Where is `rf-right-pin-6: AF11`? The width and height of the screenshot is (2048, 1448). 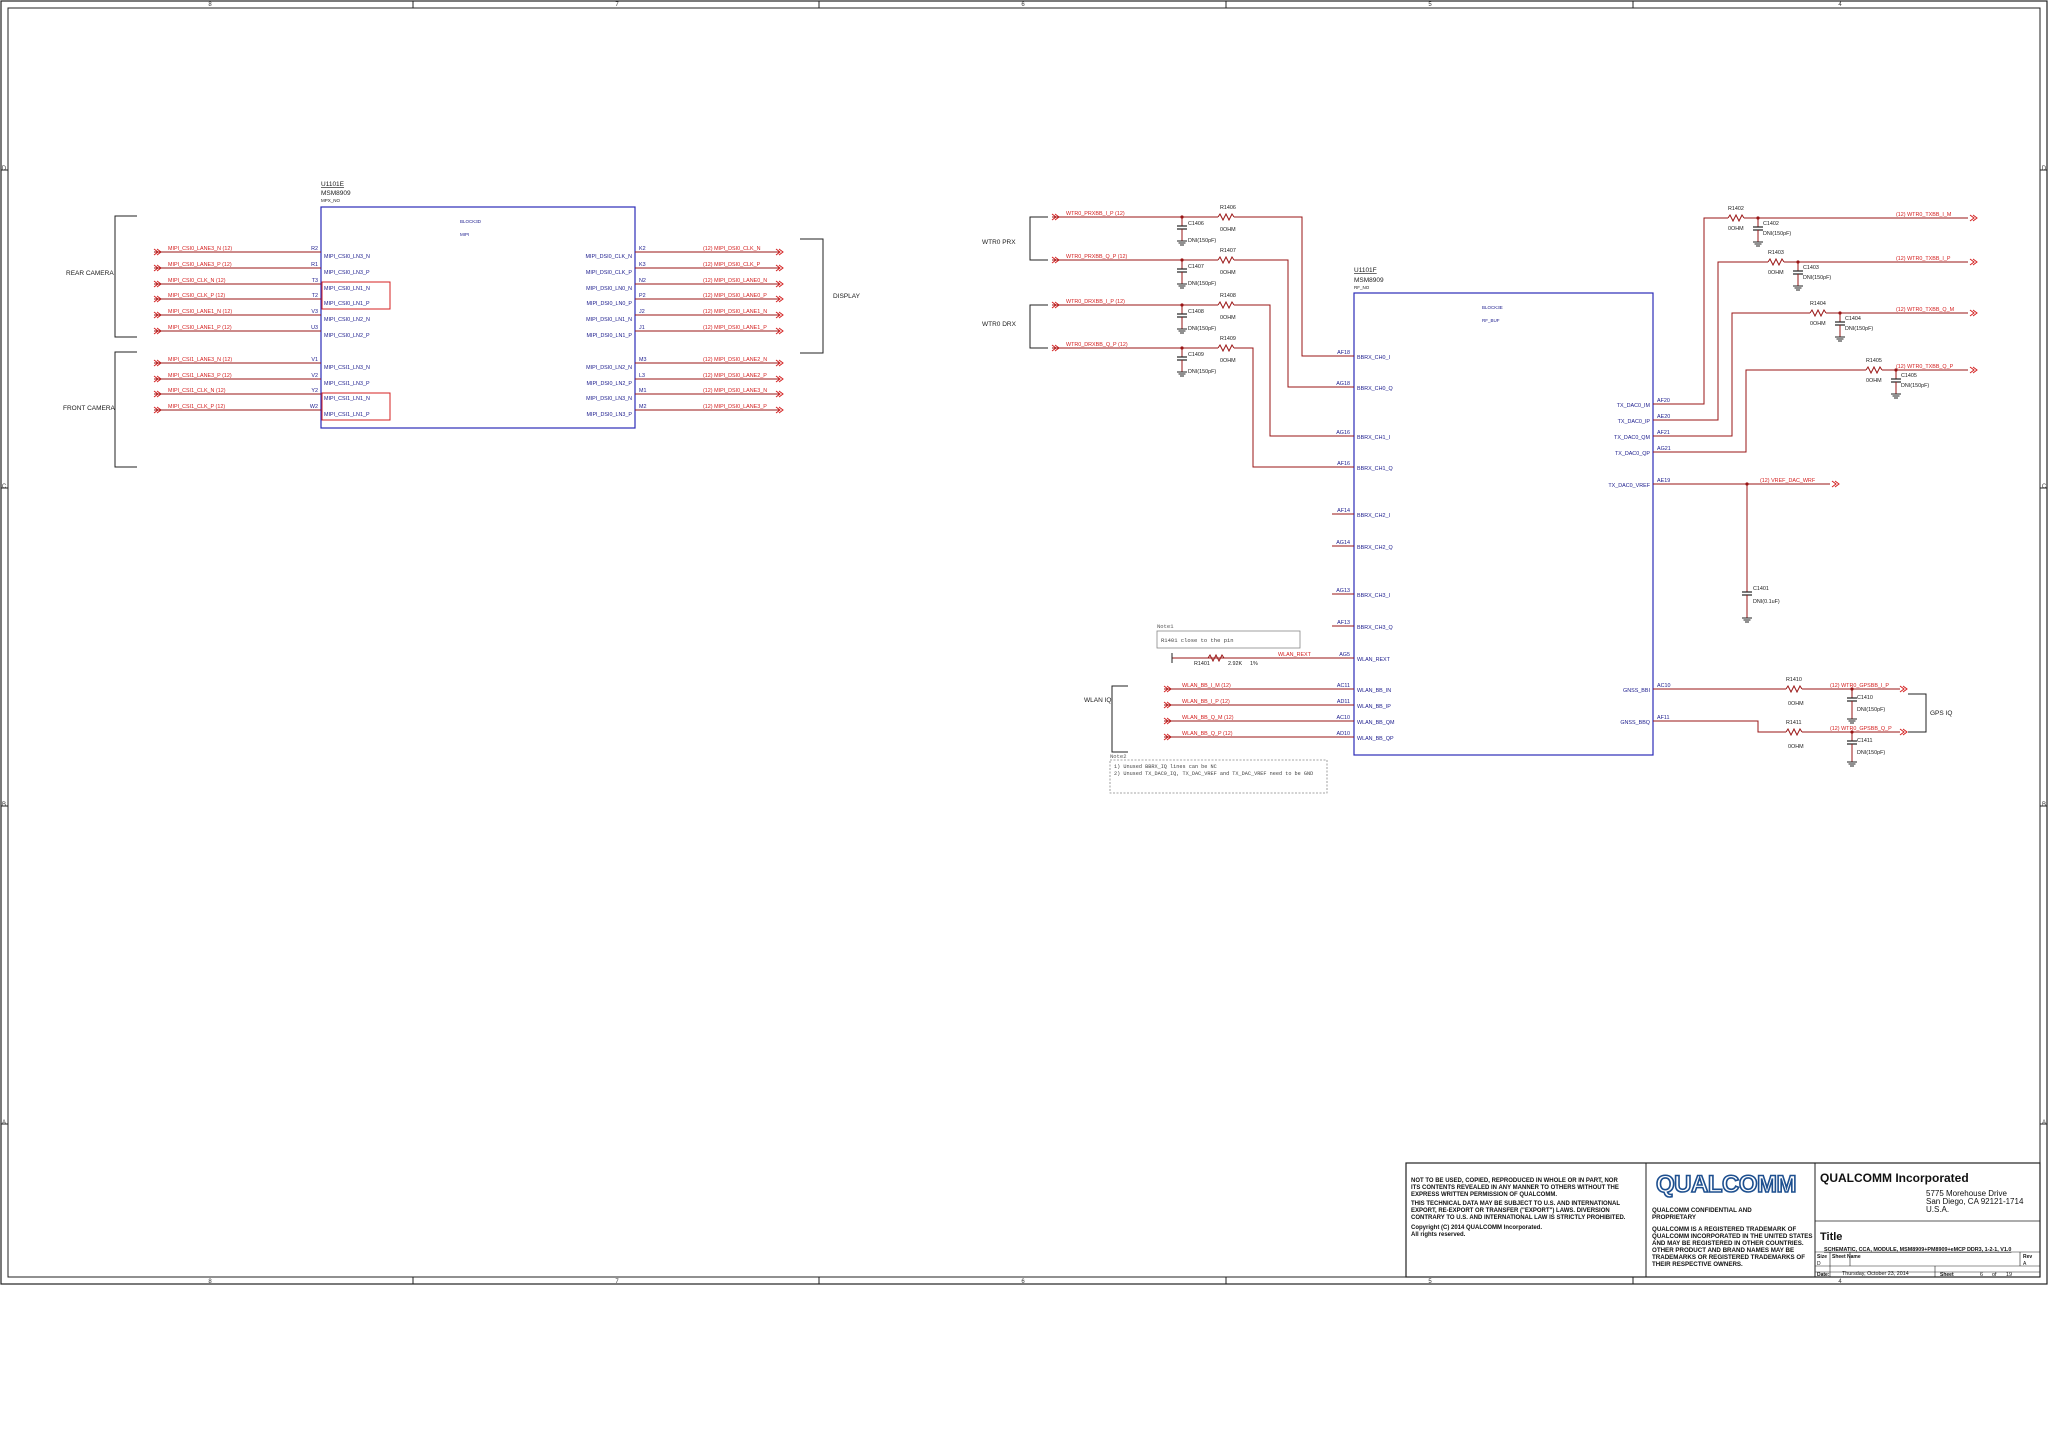 rf-right-pin-6: AF11 is located at coordinates (1663, 718).